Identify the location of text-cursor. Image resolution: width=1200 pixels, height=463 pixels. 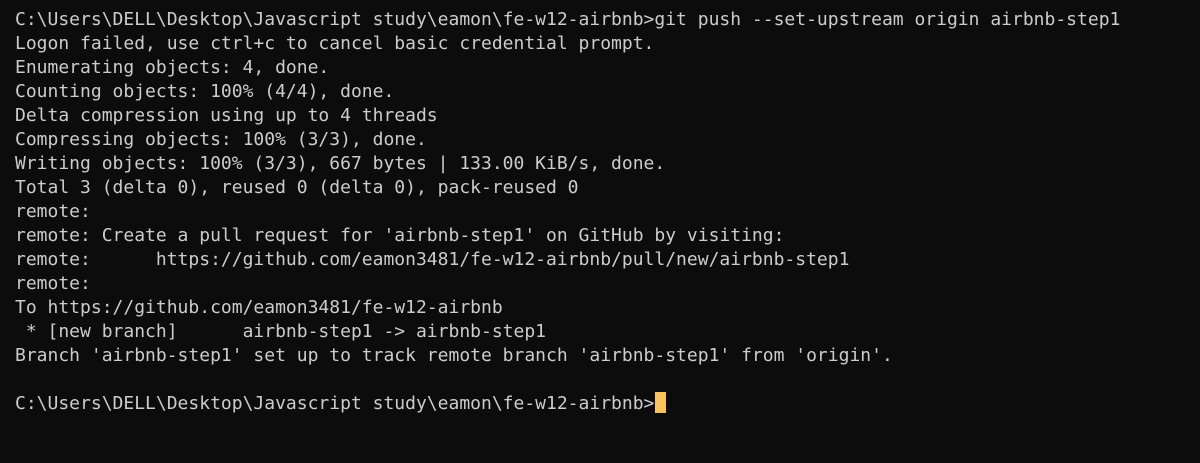
(661, 402).